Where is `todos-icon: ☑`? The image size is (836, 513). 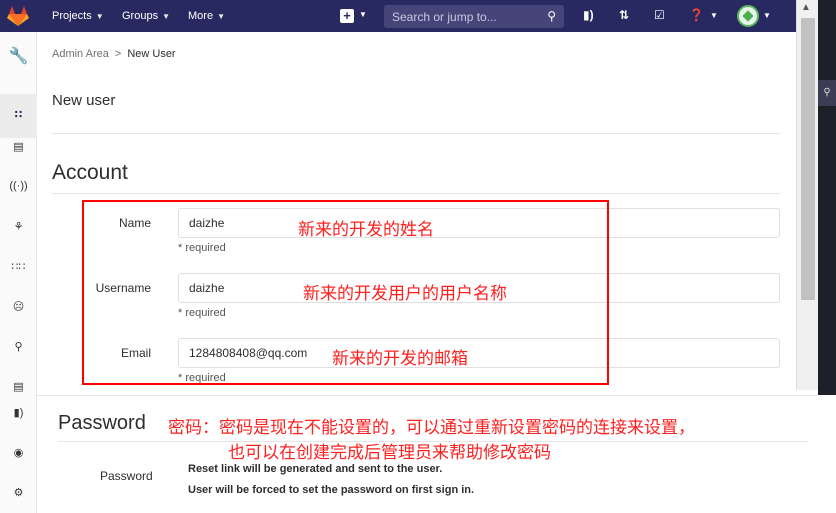
todos-icon: ☑ is located at coordinates (659, 15).